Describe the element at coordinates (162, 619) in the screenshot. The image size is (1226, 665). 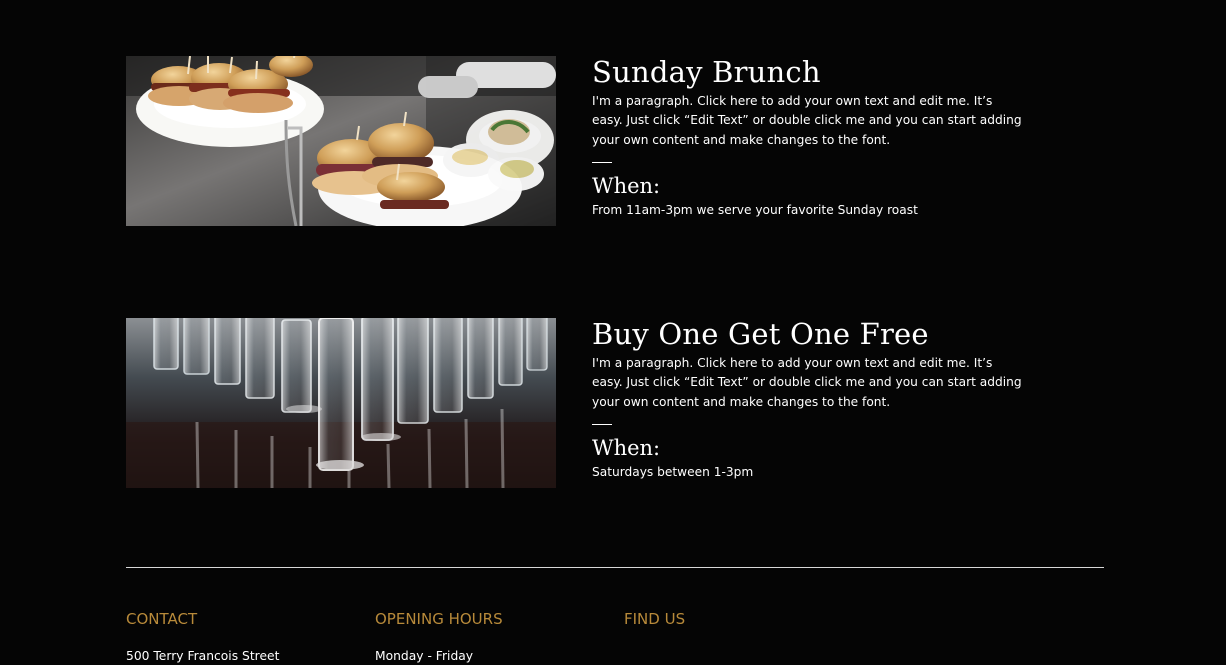
I see `footer-contact-heading: CONTACT` at that location.